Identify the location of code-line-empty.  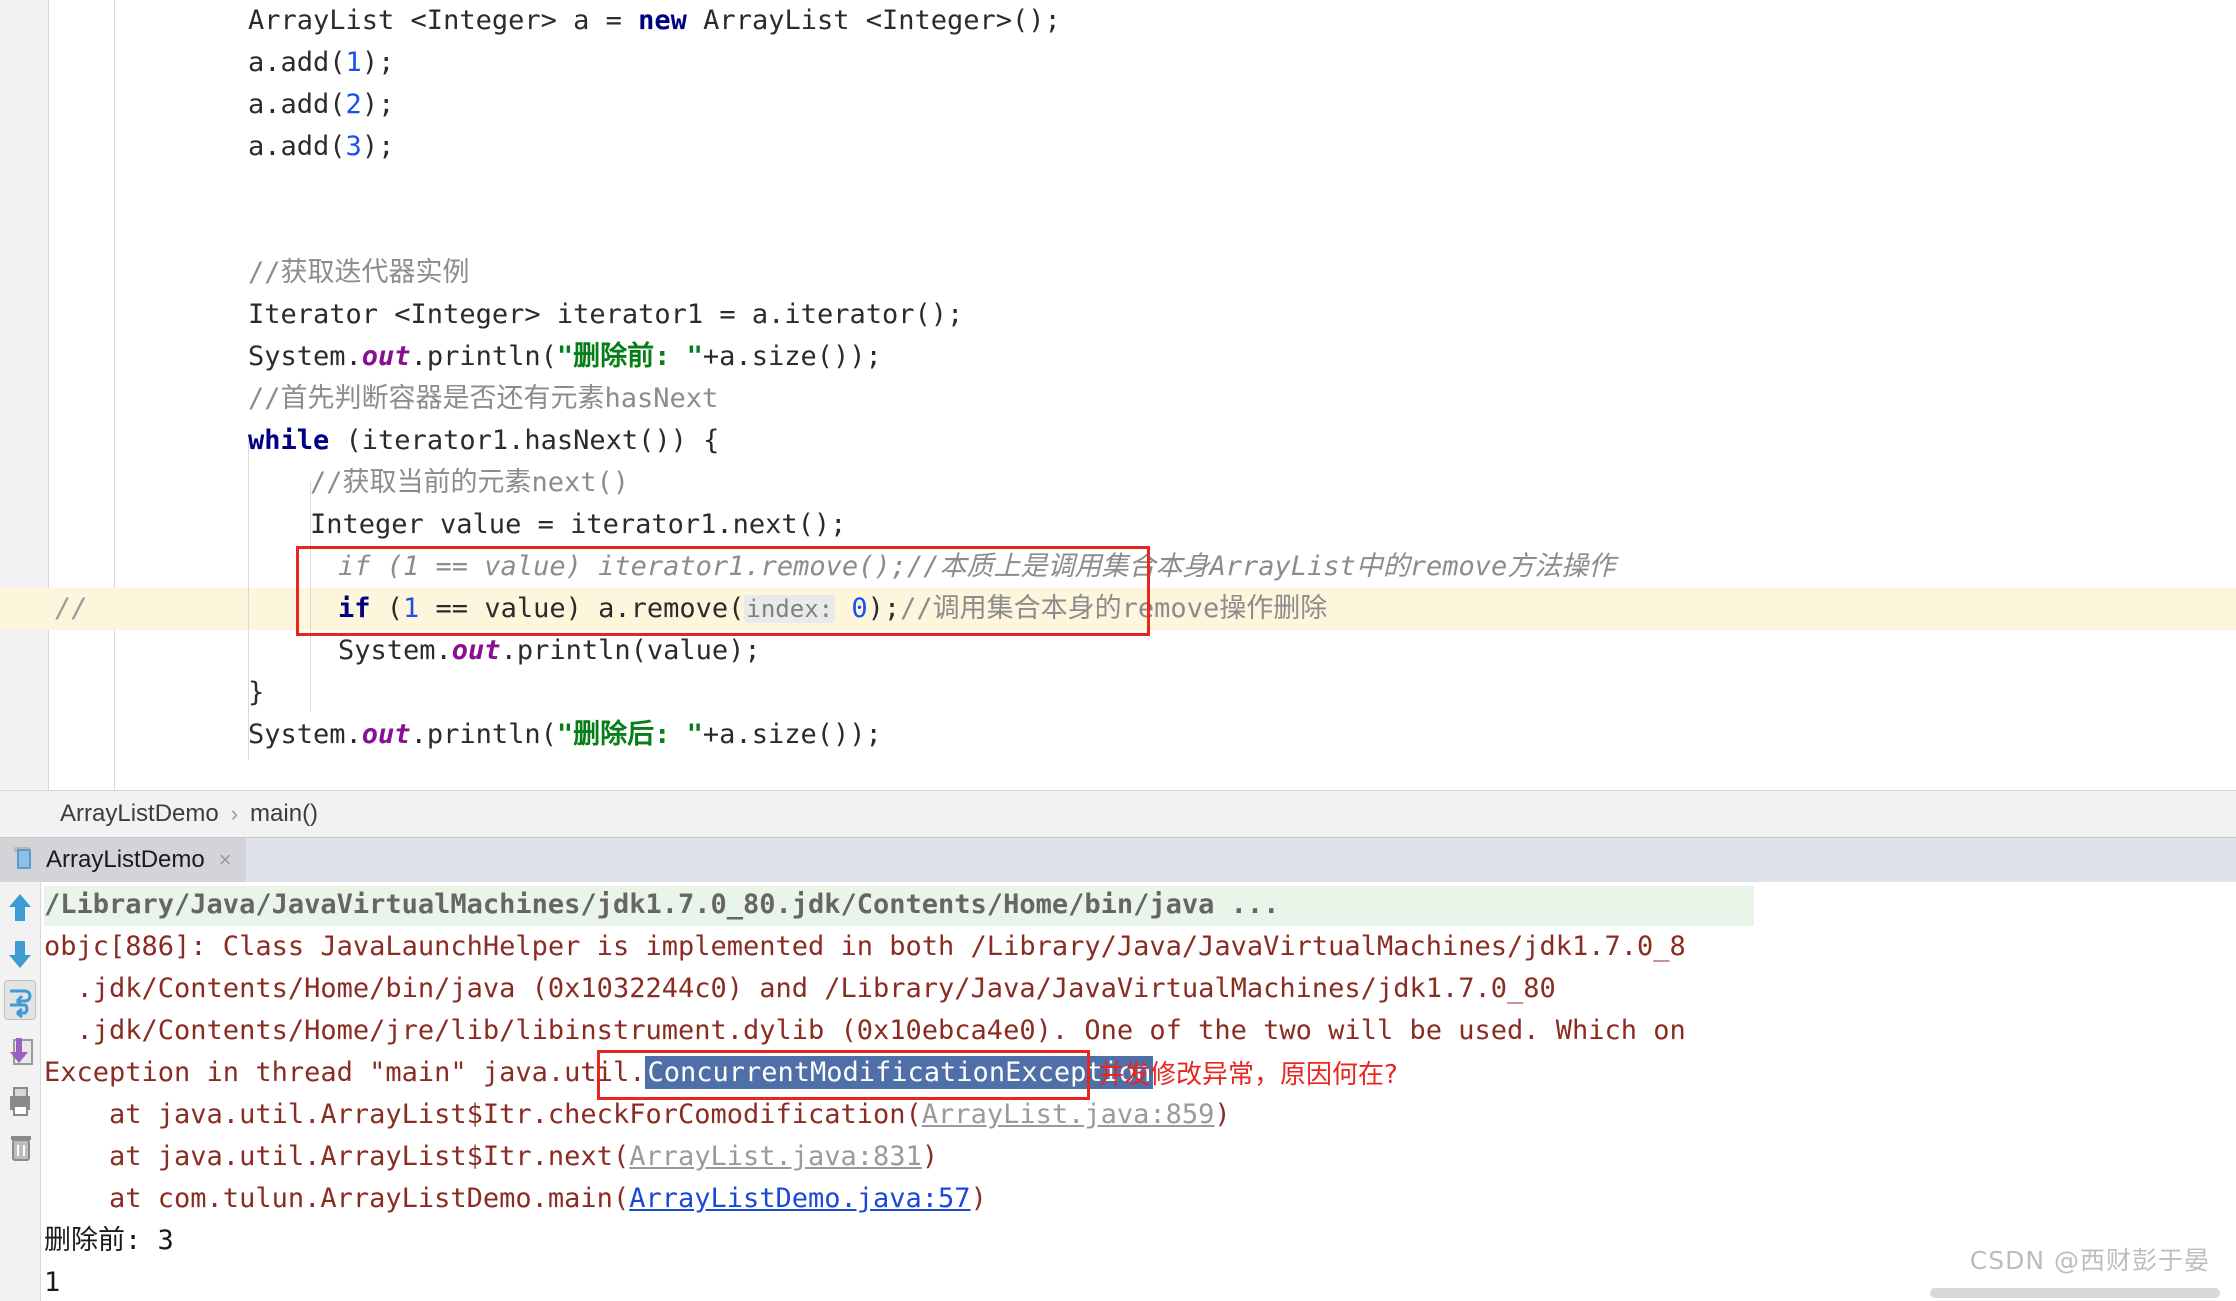
(1118, 189).